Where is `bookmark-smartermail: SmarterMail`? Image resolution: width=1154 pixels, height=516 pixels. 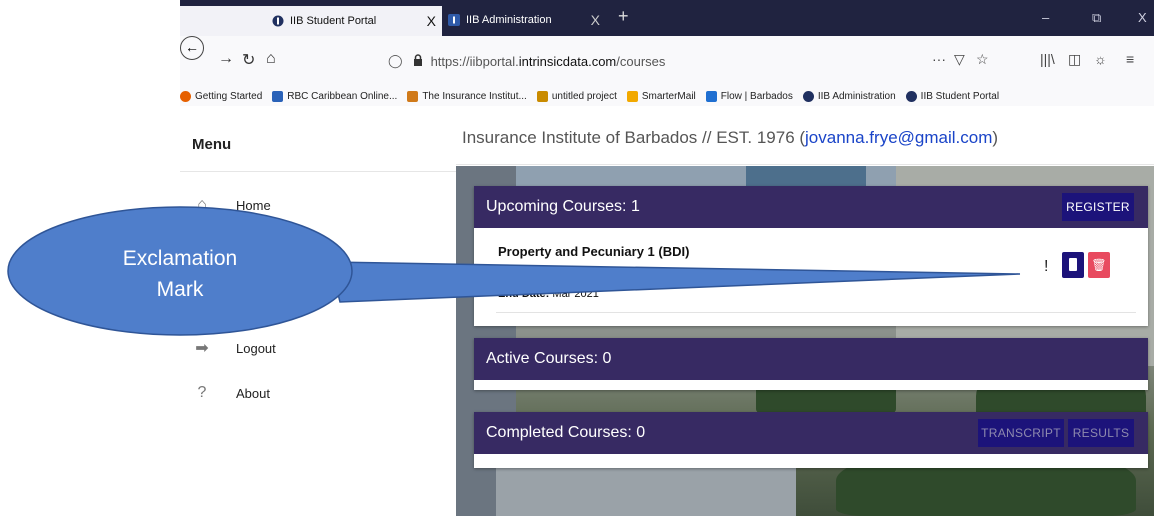 bookmark-smartermail: SmarterMail is located at coordinates (661, 96).